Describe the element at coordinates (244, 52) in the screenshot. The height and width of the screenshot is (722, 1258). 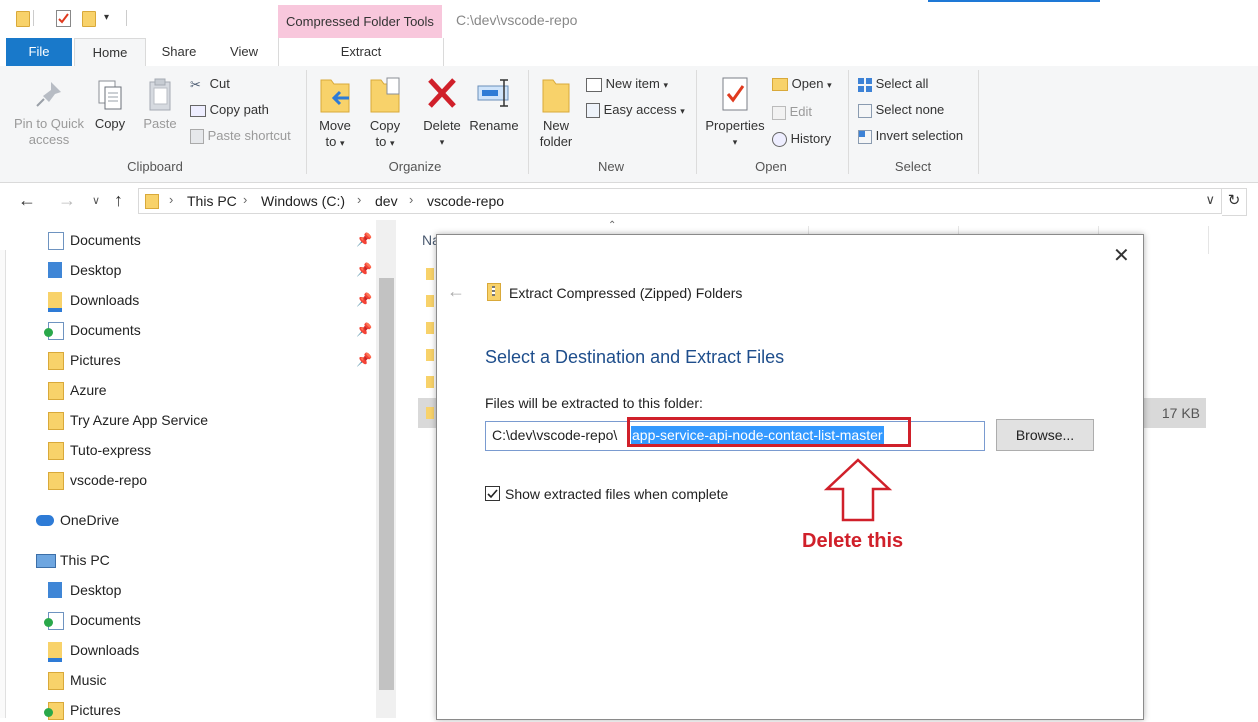
I see `tab-view: View` at that location.